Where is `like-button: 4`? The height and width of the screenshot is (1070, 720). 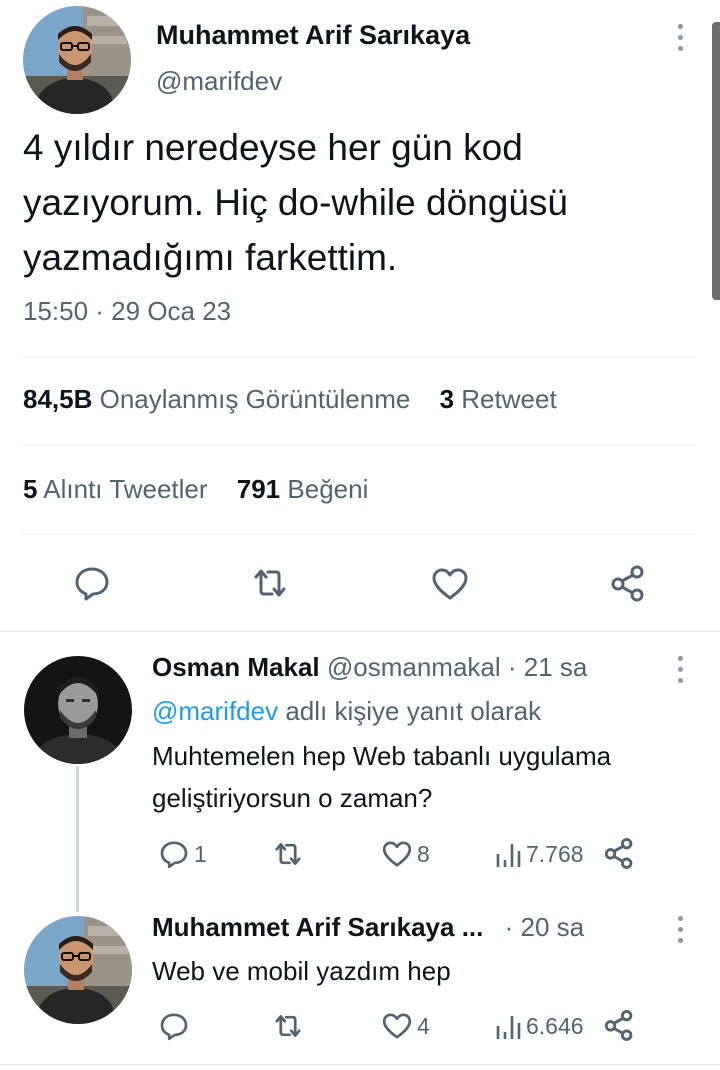 like-button: 4 is located at coordinates (405, 1026).